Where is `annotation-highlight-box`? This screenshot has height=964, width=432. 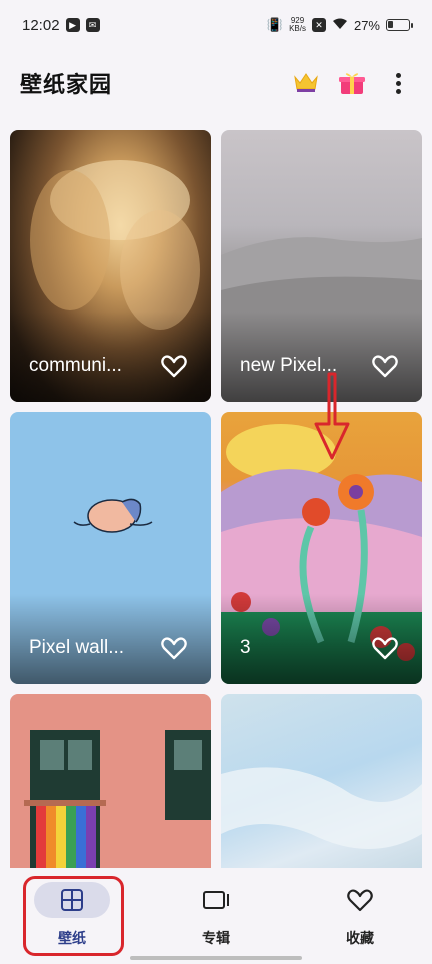
annotation-highlight-box is located at coordinates (73, 916).